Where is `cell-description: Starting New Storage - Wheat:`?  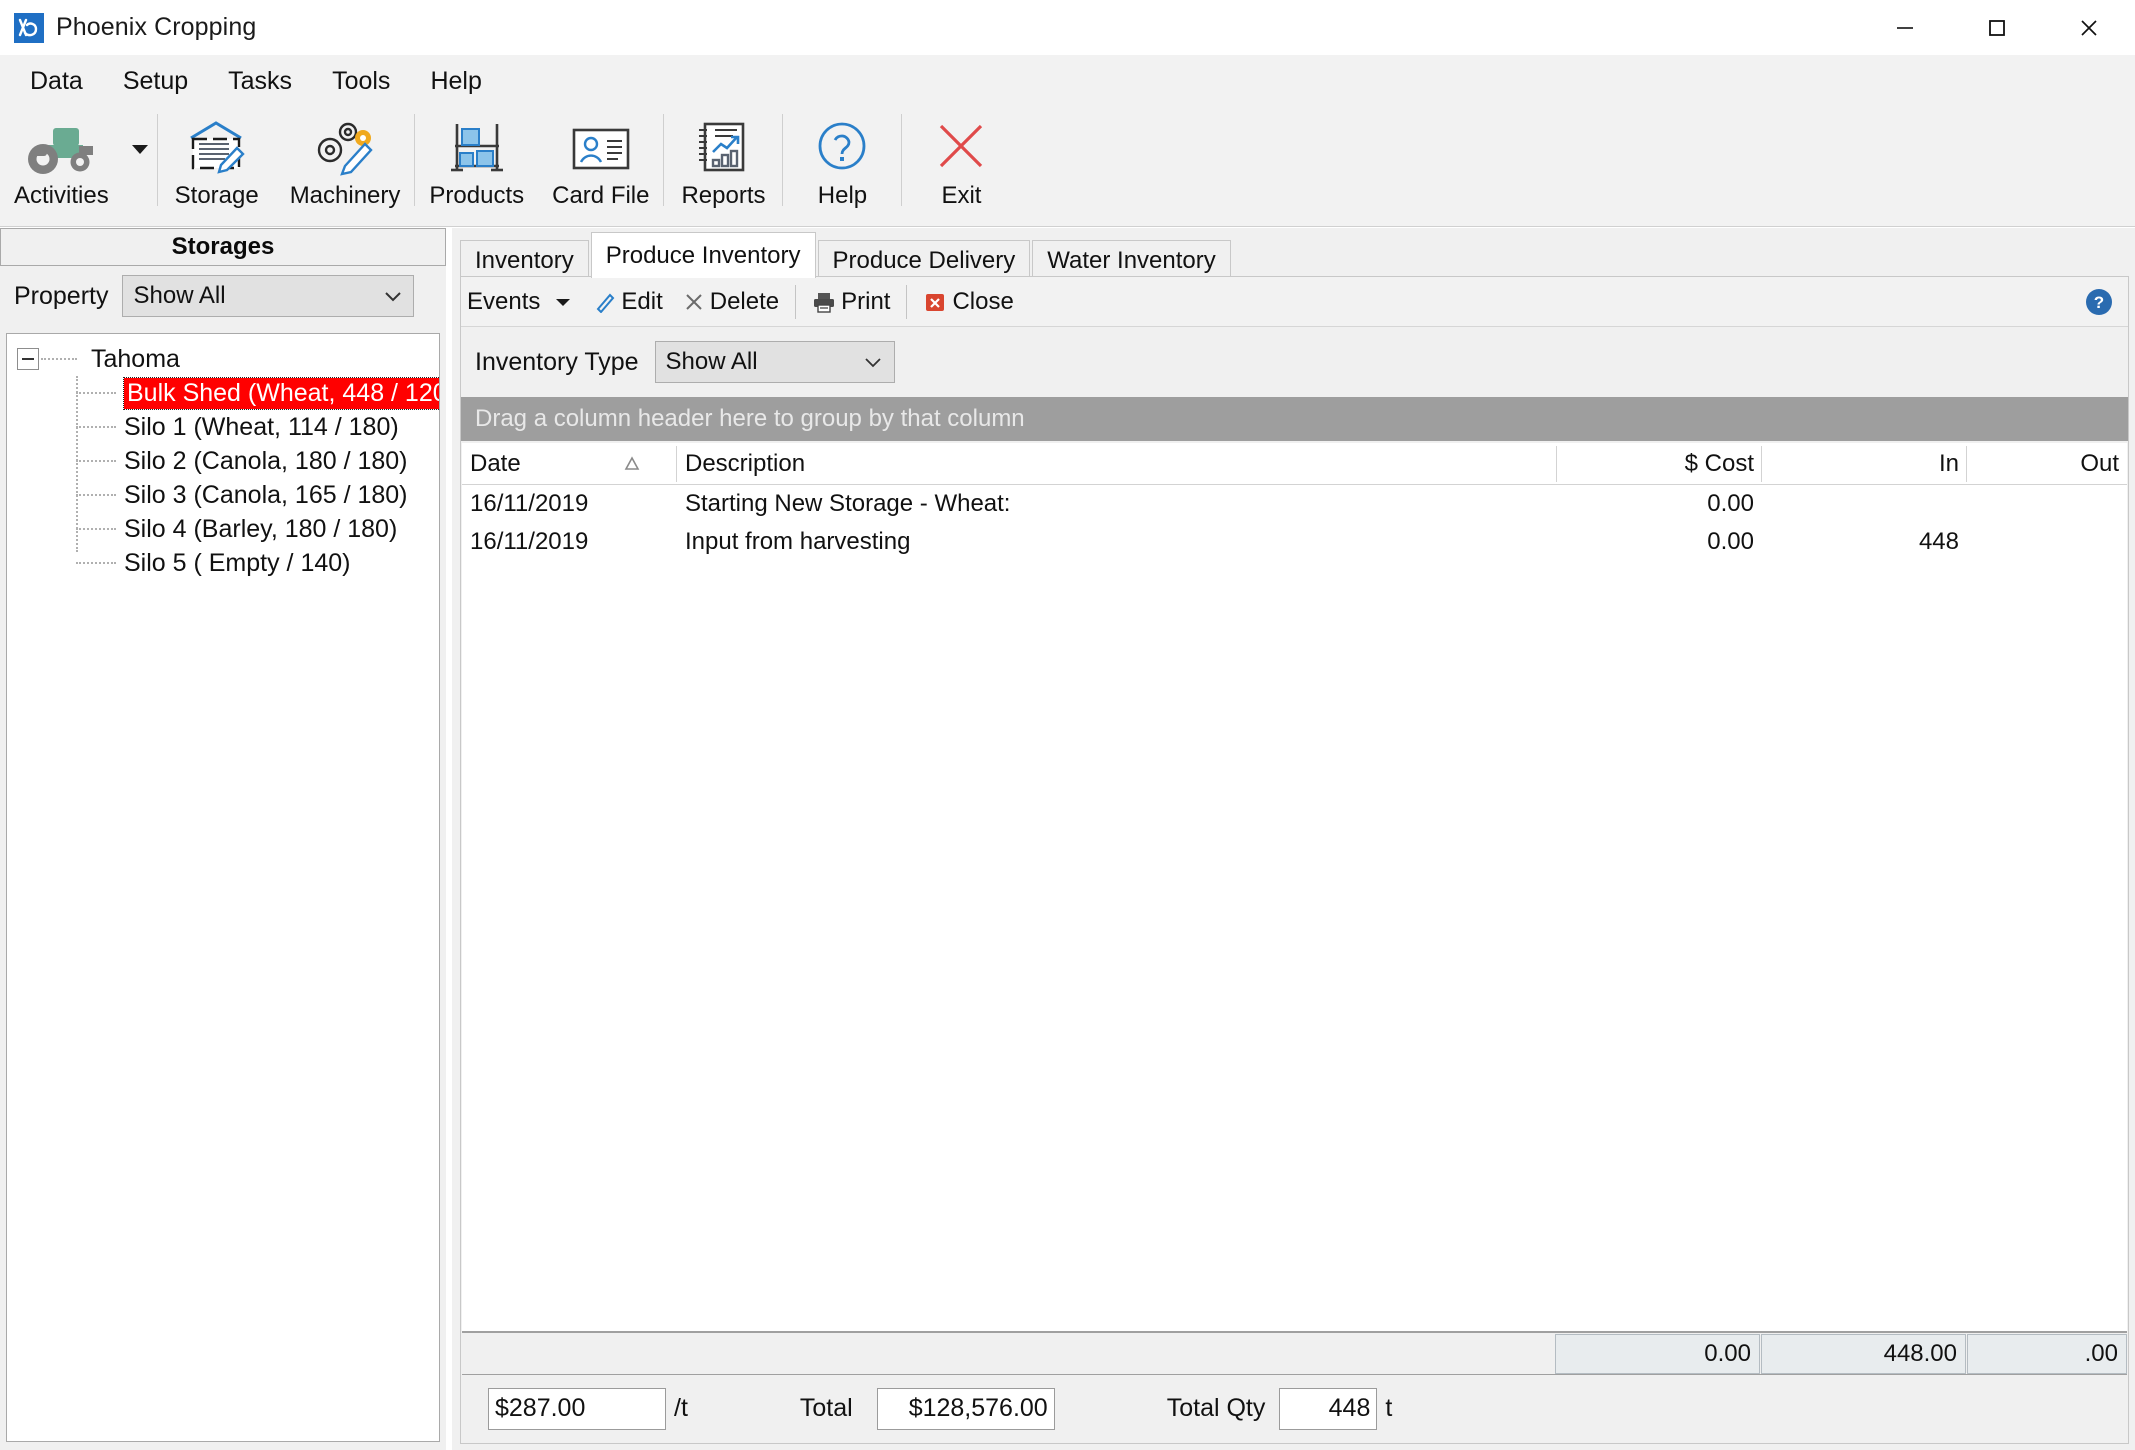
cell-description: Starting New Storage - Wheat: is located at coordinates (848, 503).